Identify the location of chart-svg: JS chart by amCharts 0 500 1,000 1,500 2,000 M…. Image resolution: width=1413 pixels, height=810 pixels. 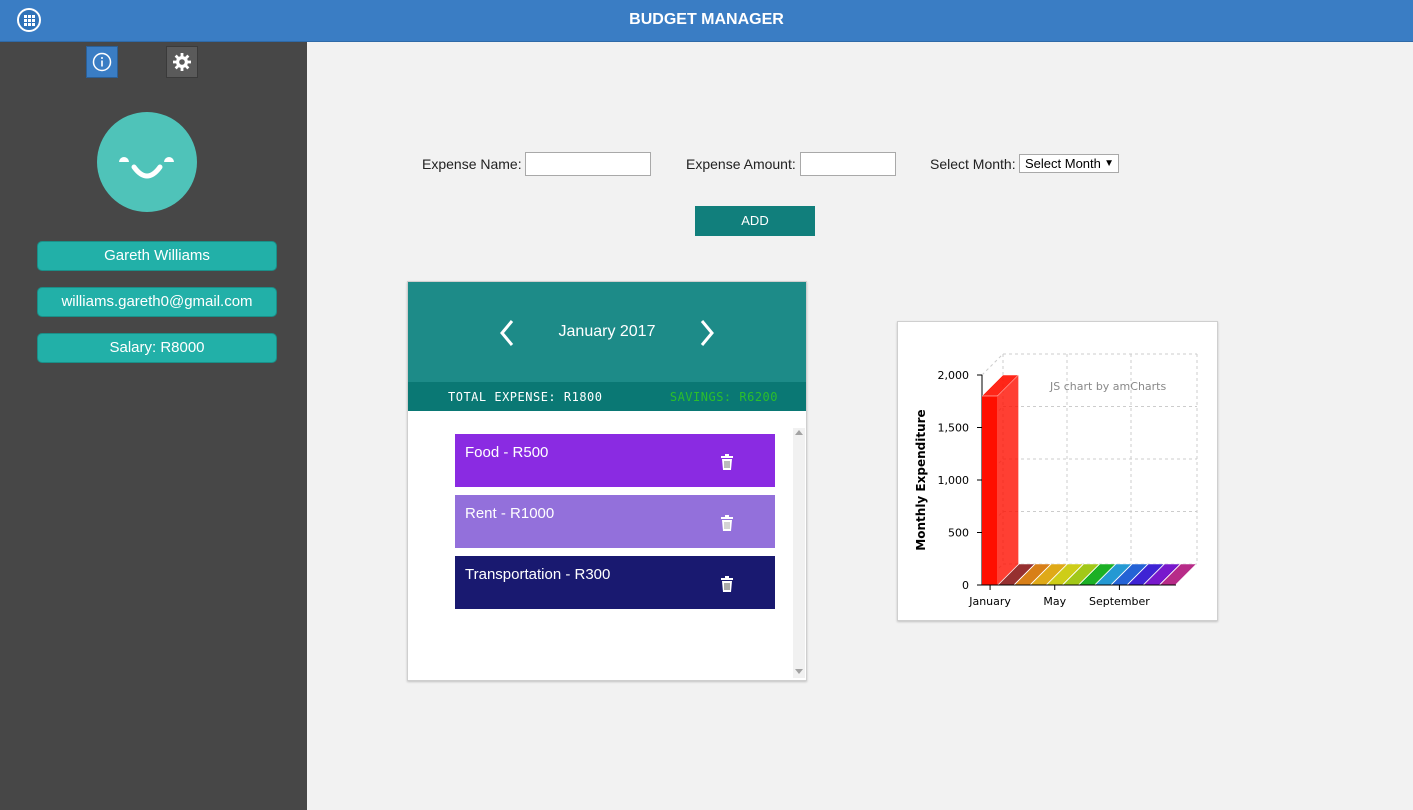
(1056, 480).